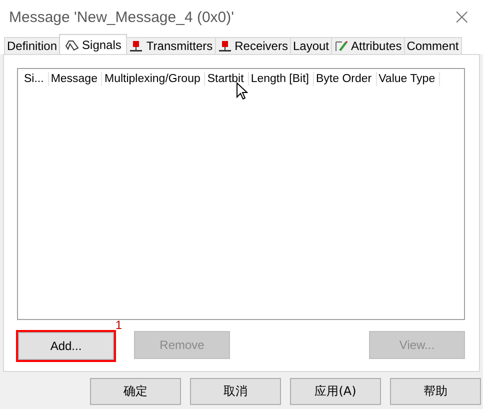  What do you see at coordinates (93, 44) in the screenshot?
I see `tab: Signals` at bounding box center [93, 44].